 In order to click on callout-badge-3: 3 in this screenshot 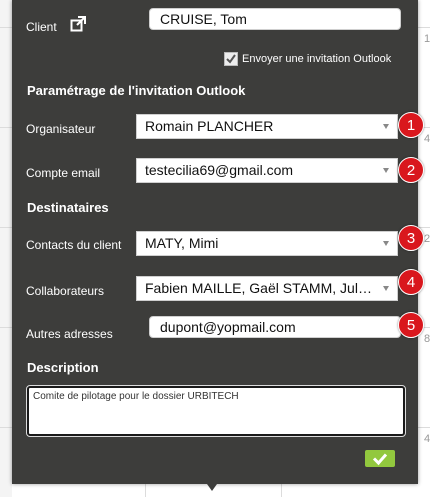, I will do `click(411, 238)`.